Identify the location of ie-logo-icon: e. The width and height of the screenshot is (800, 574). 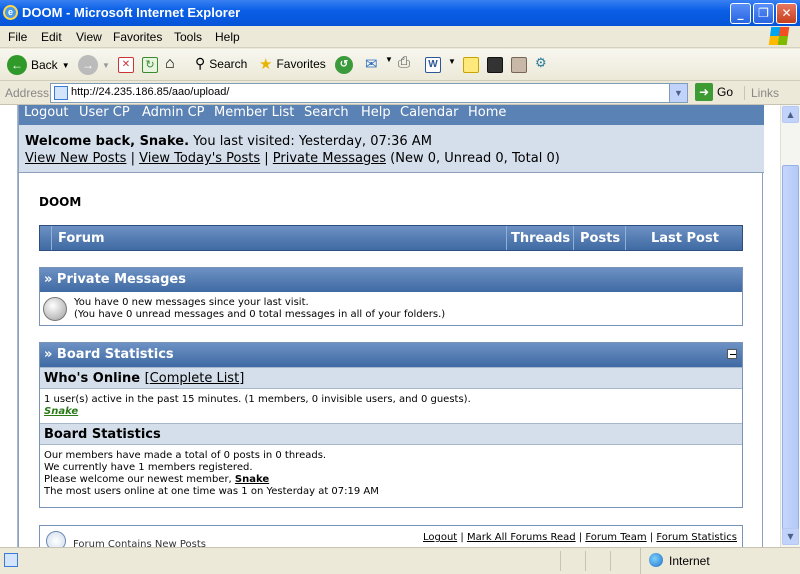
(10, 12).